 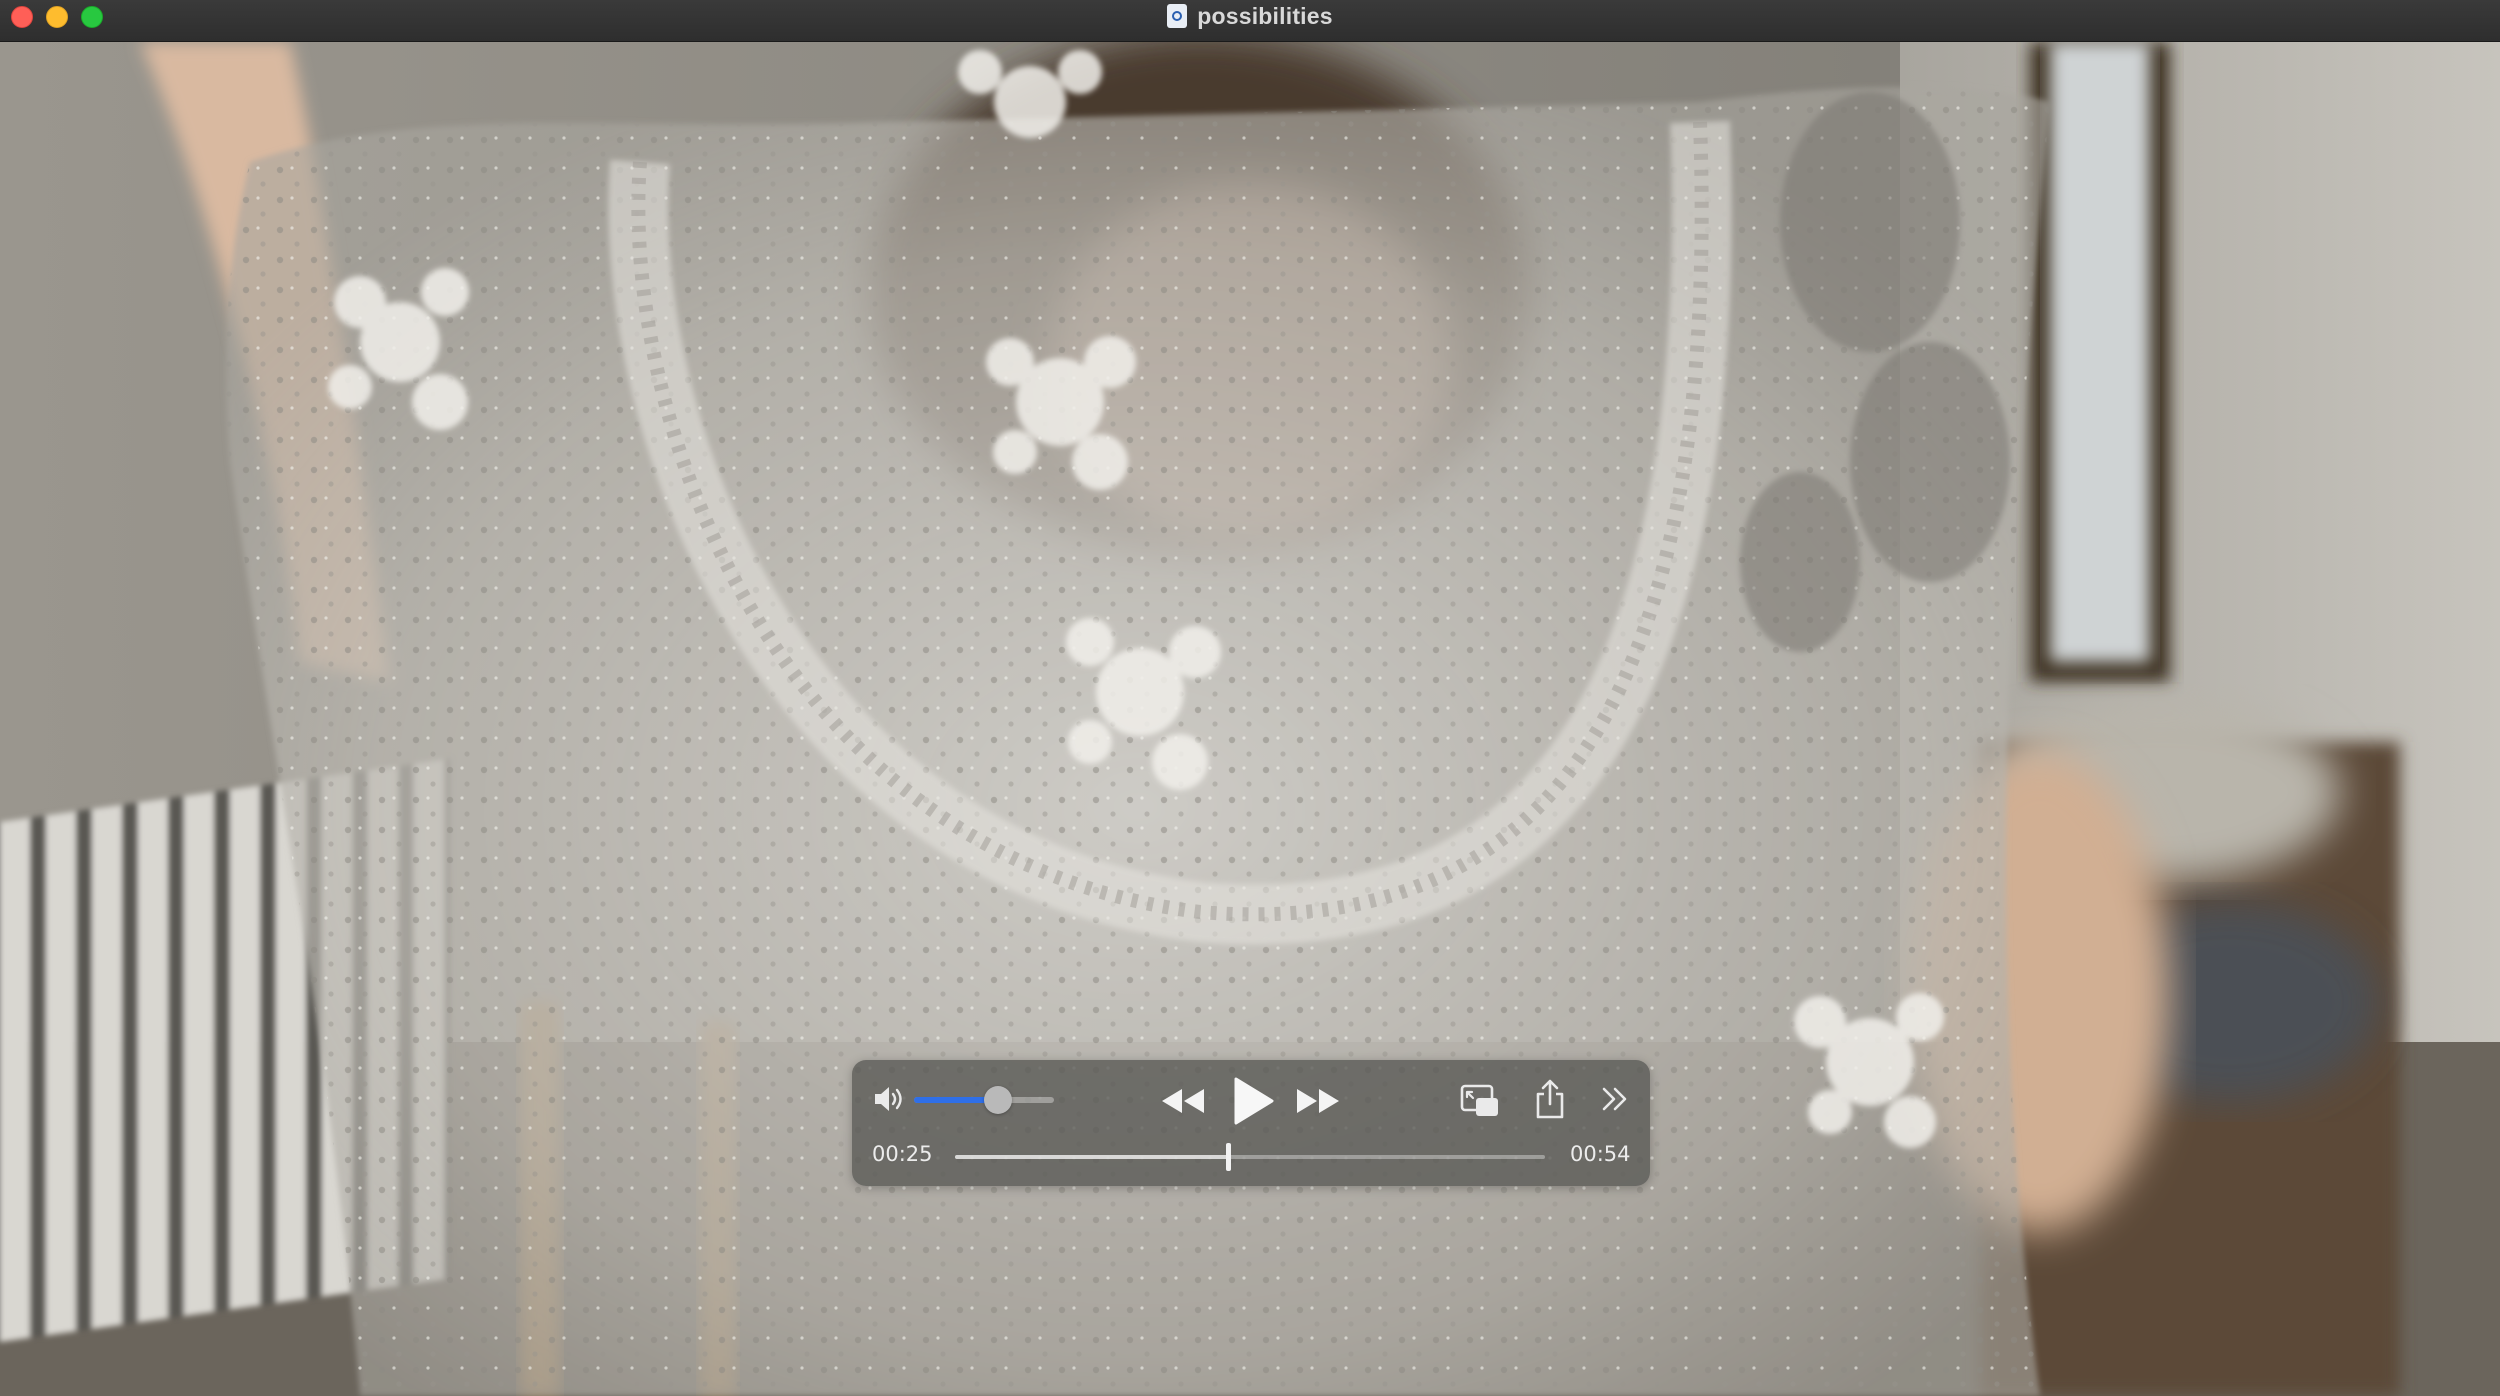 I want to click on title-bar: possibilities, so click(x=1250, y=21).